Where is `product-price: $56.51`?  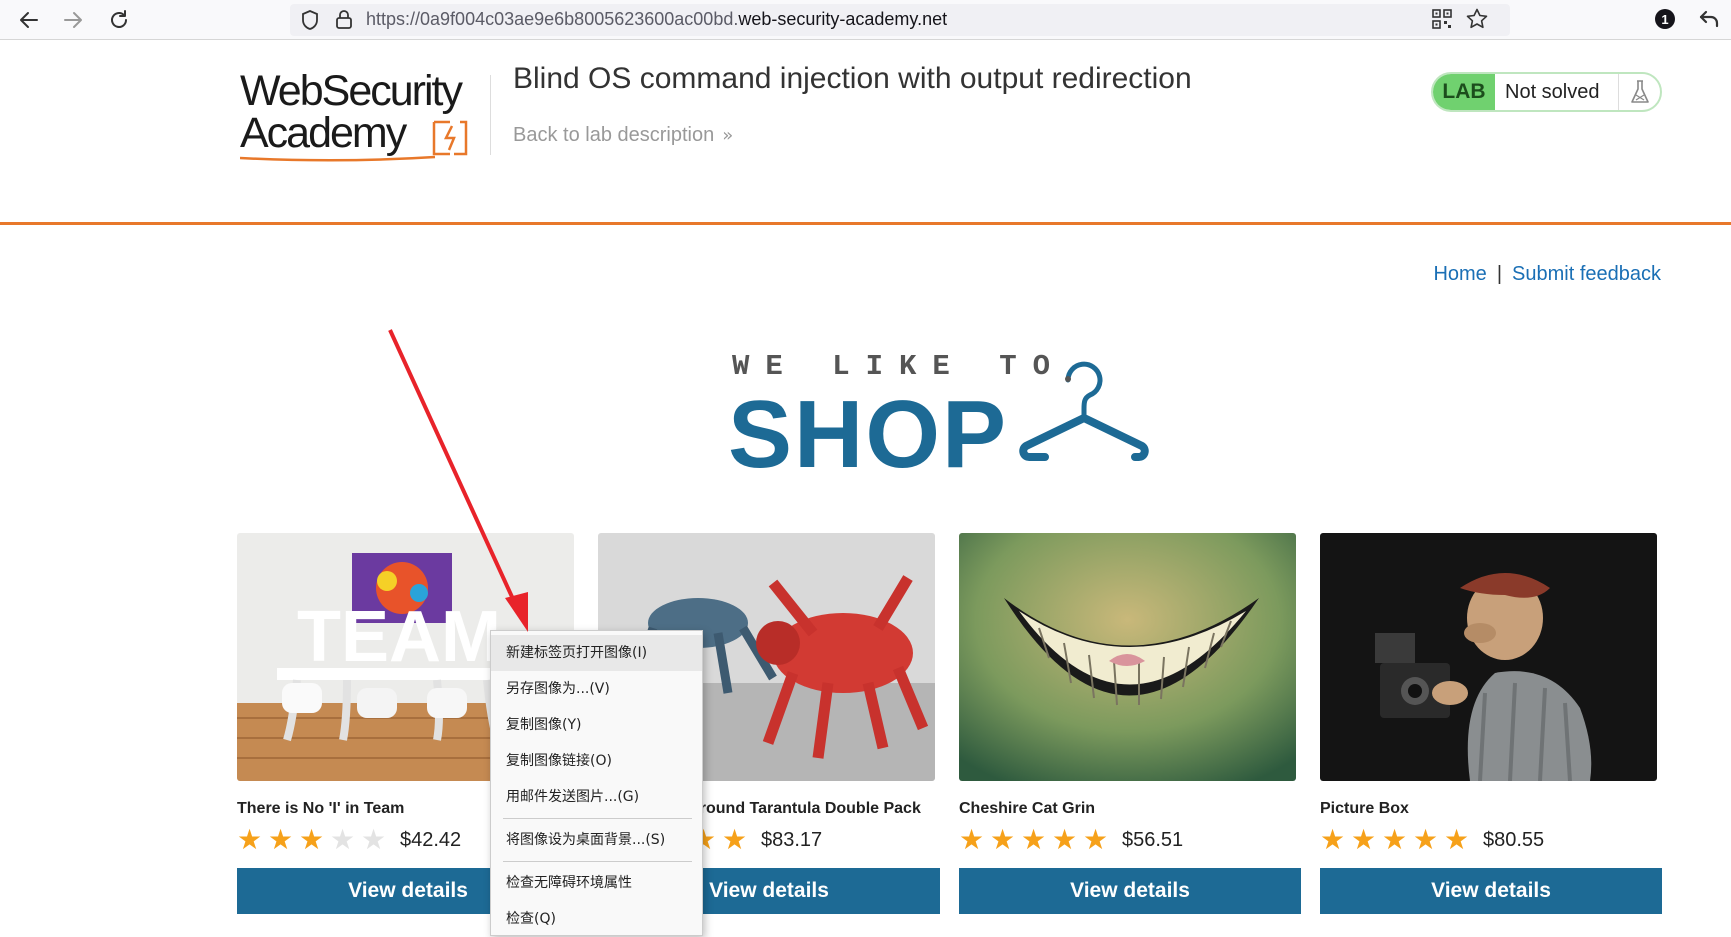 product-price: $56.51 is located at coordinates (1153, 839).